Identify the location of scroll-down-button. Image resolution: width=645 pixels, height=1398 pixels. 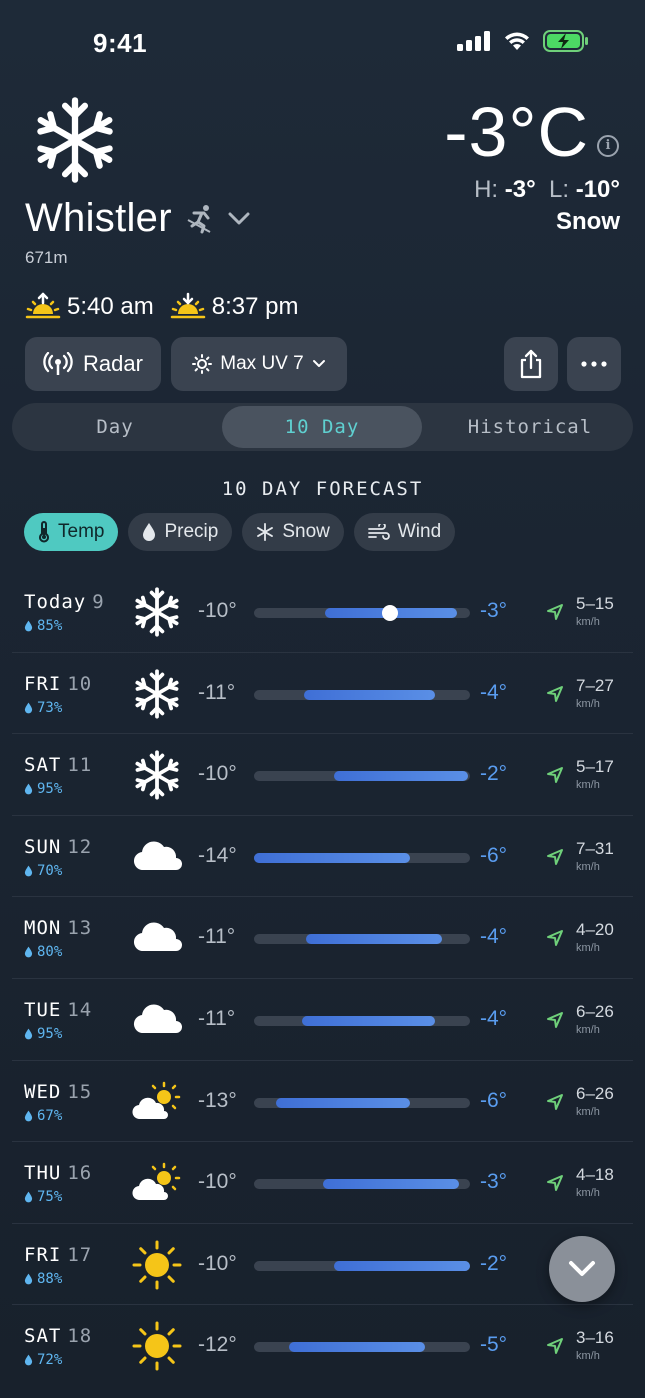
(582, 1269).